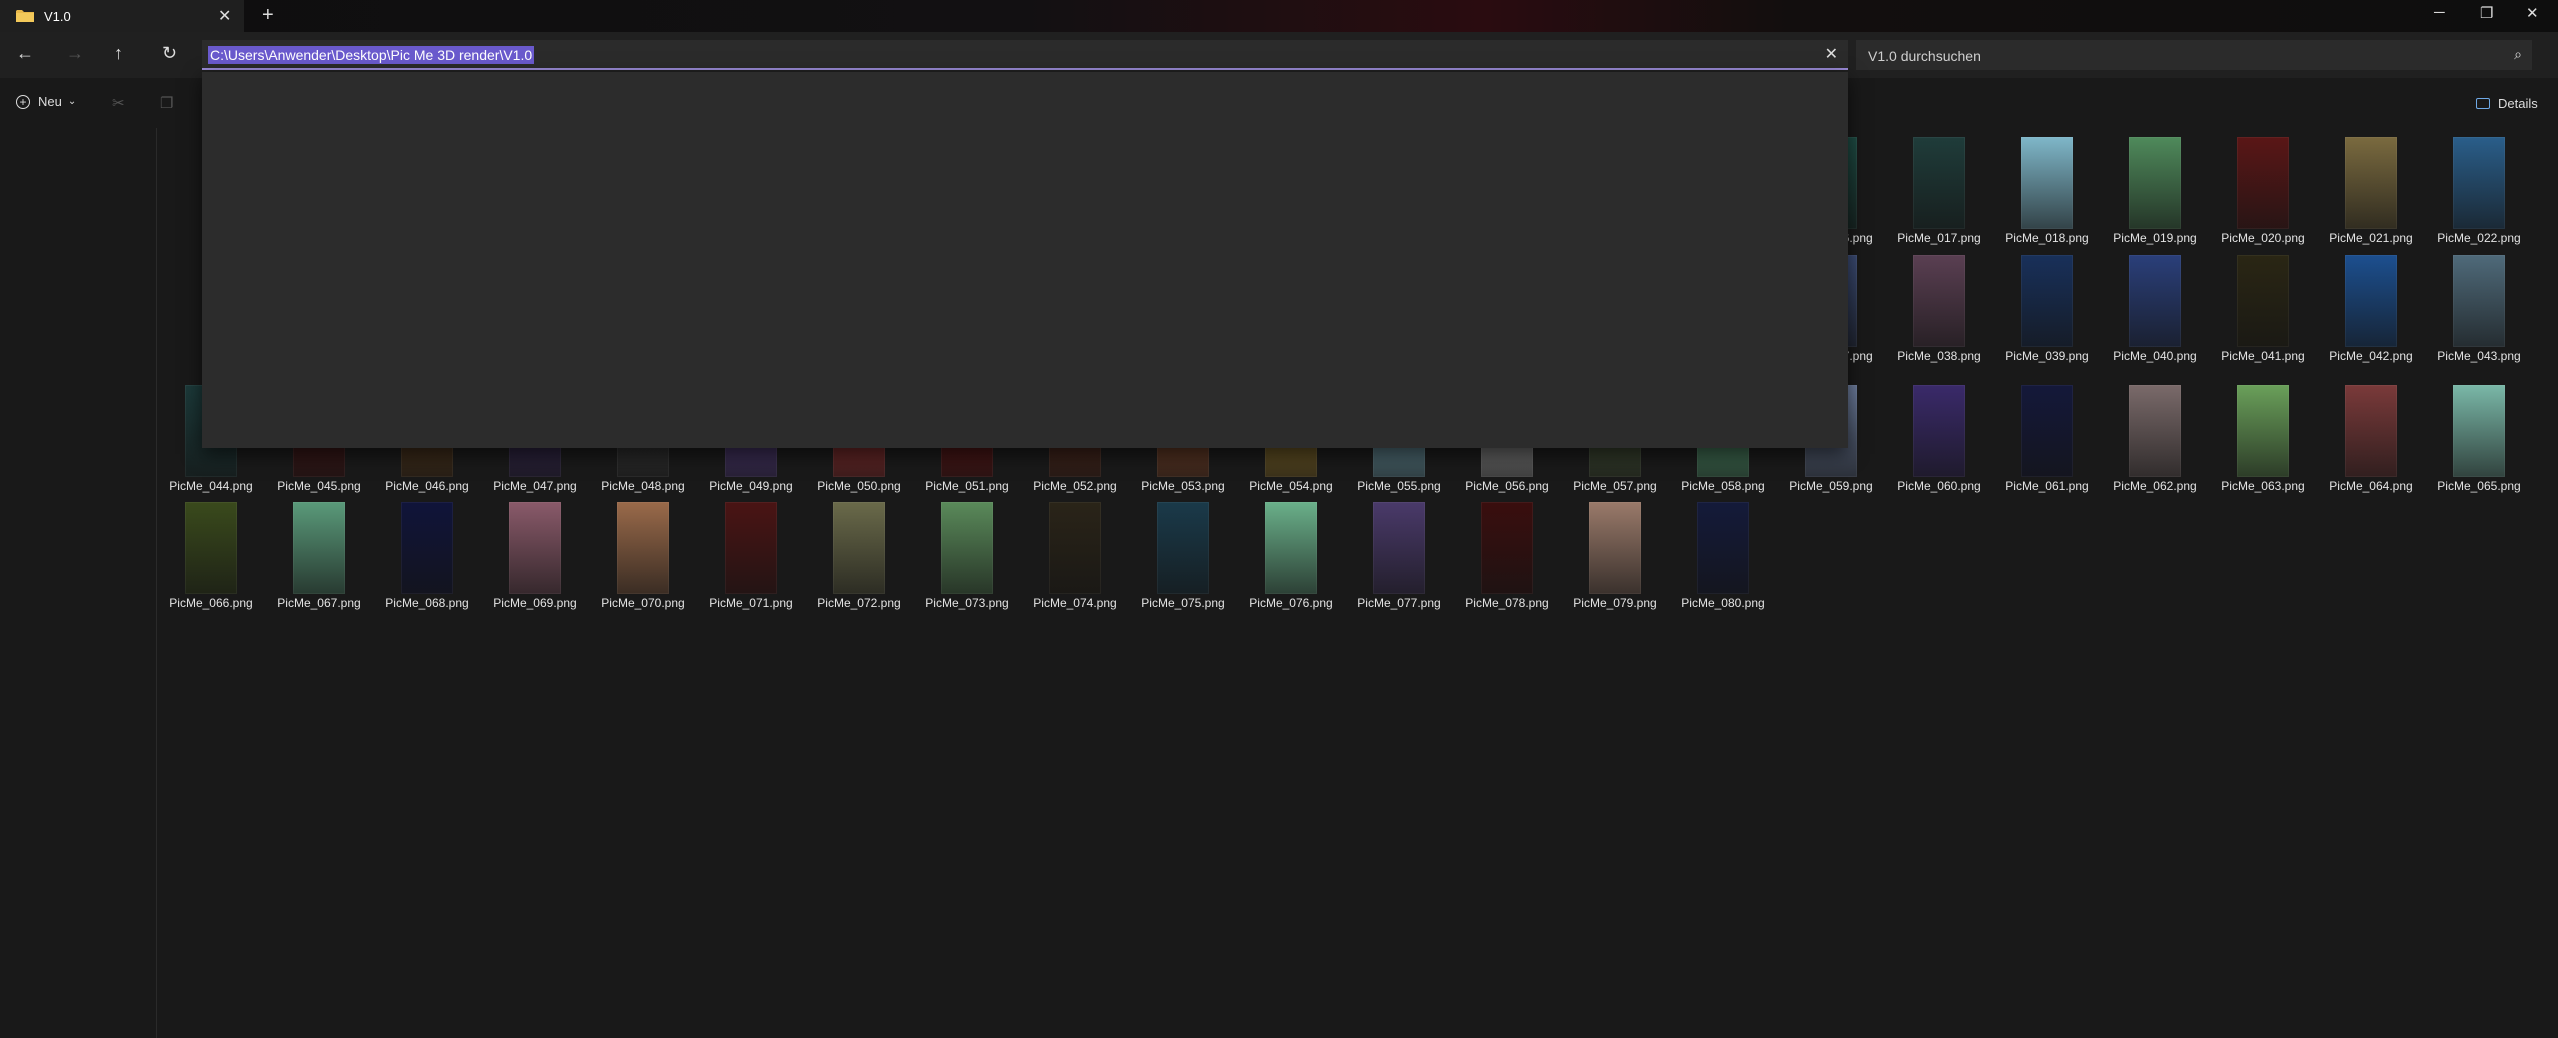  I want to click on file-item: PicMe_076.png, so click(1291, 551).